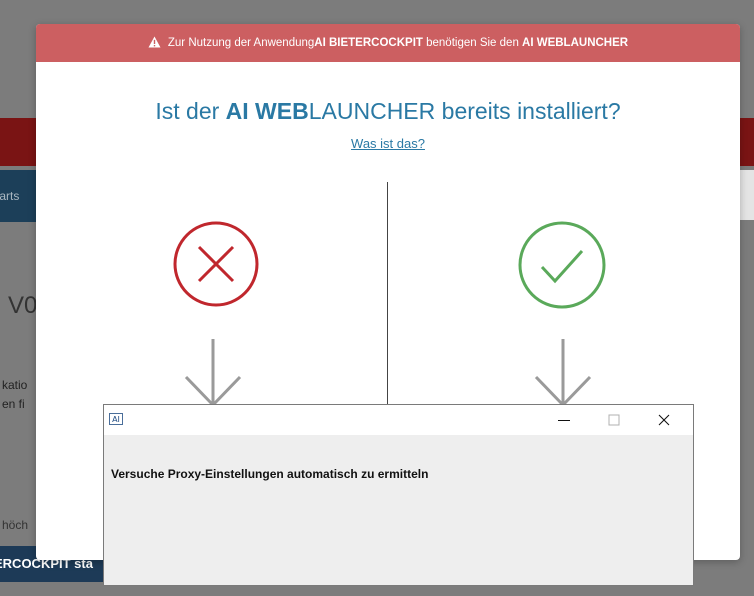 The width and height of the screenshot is (754, 596). I want to click on not-installed-option, so click(216, 266).